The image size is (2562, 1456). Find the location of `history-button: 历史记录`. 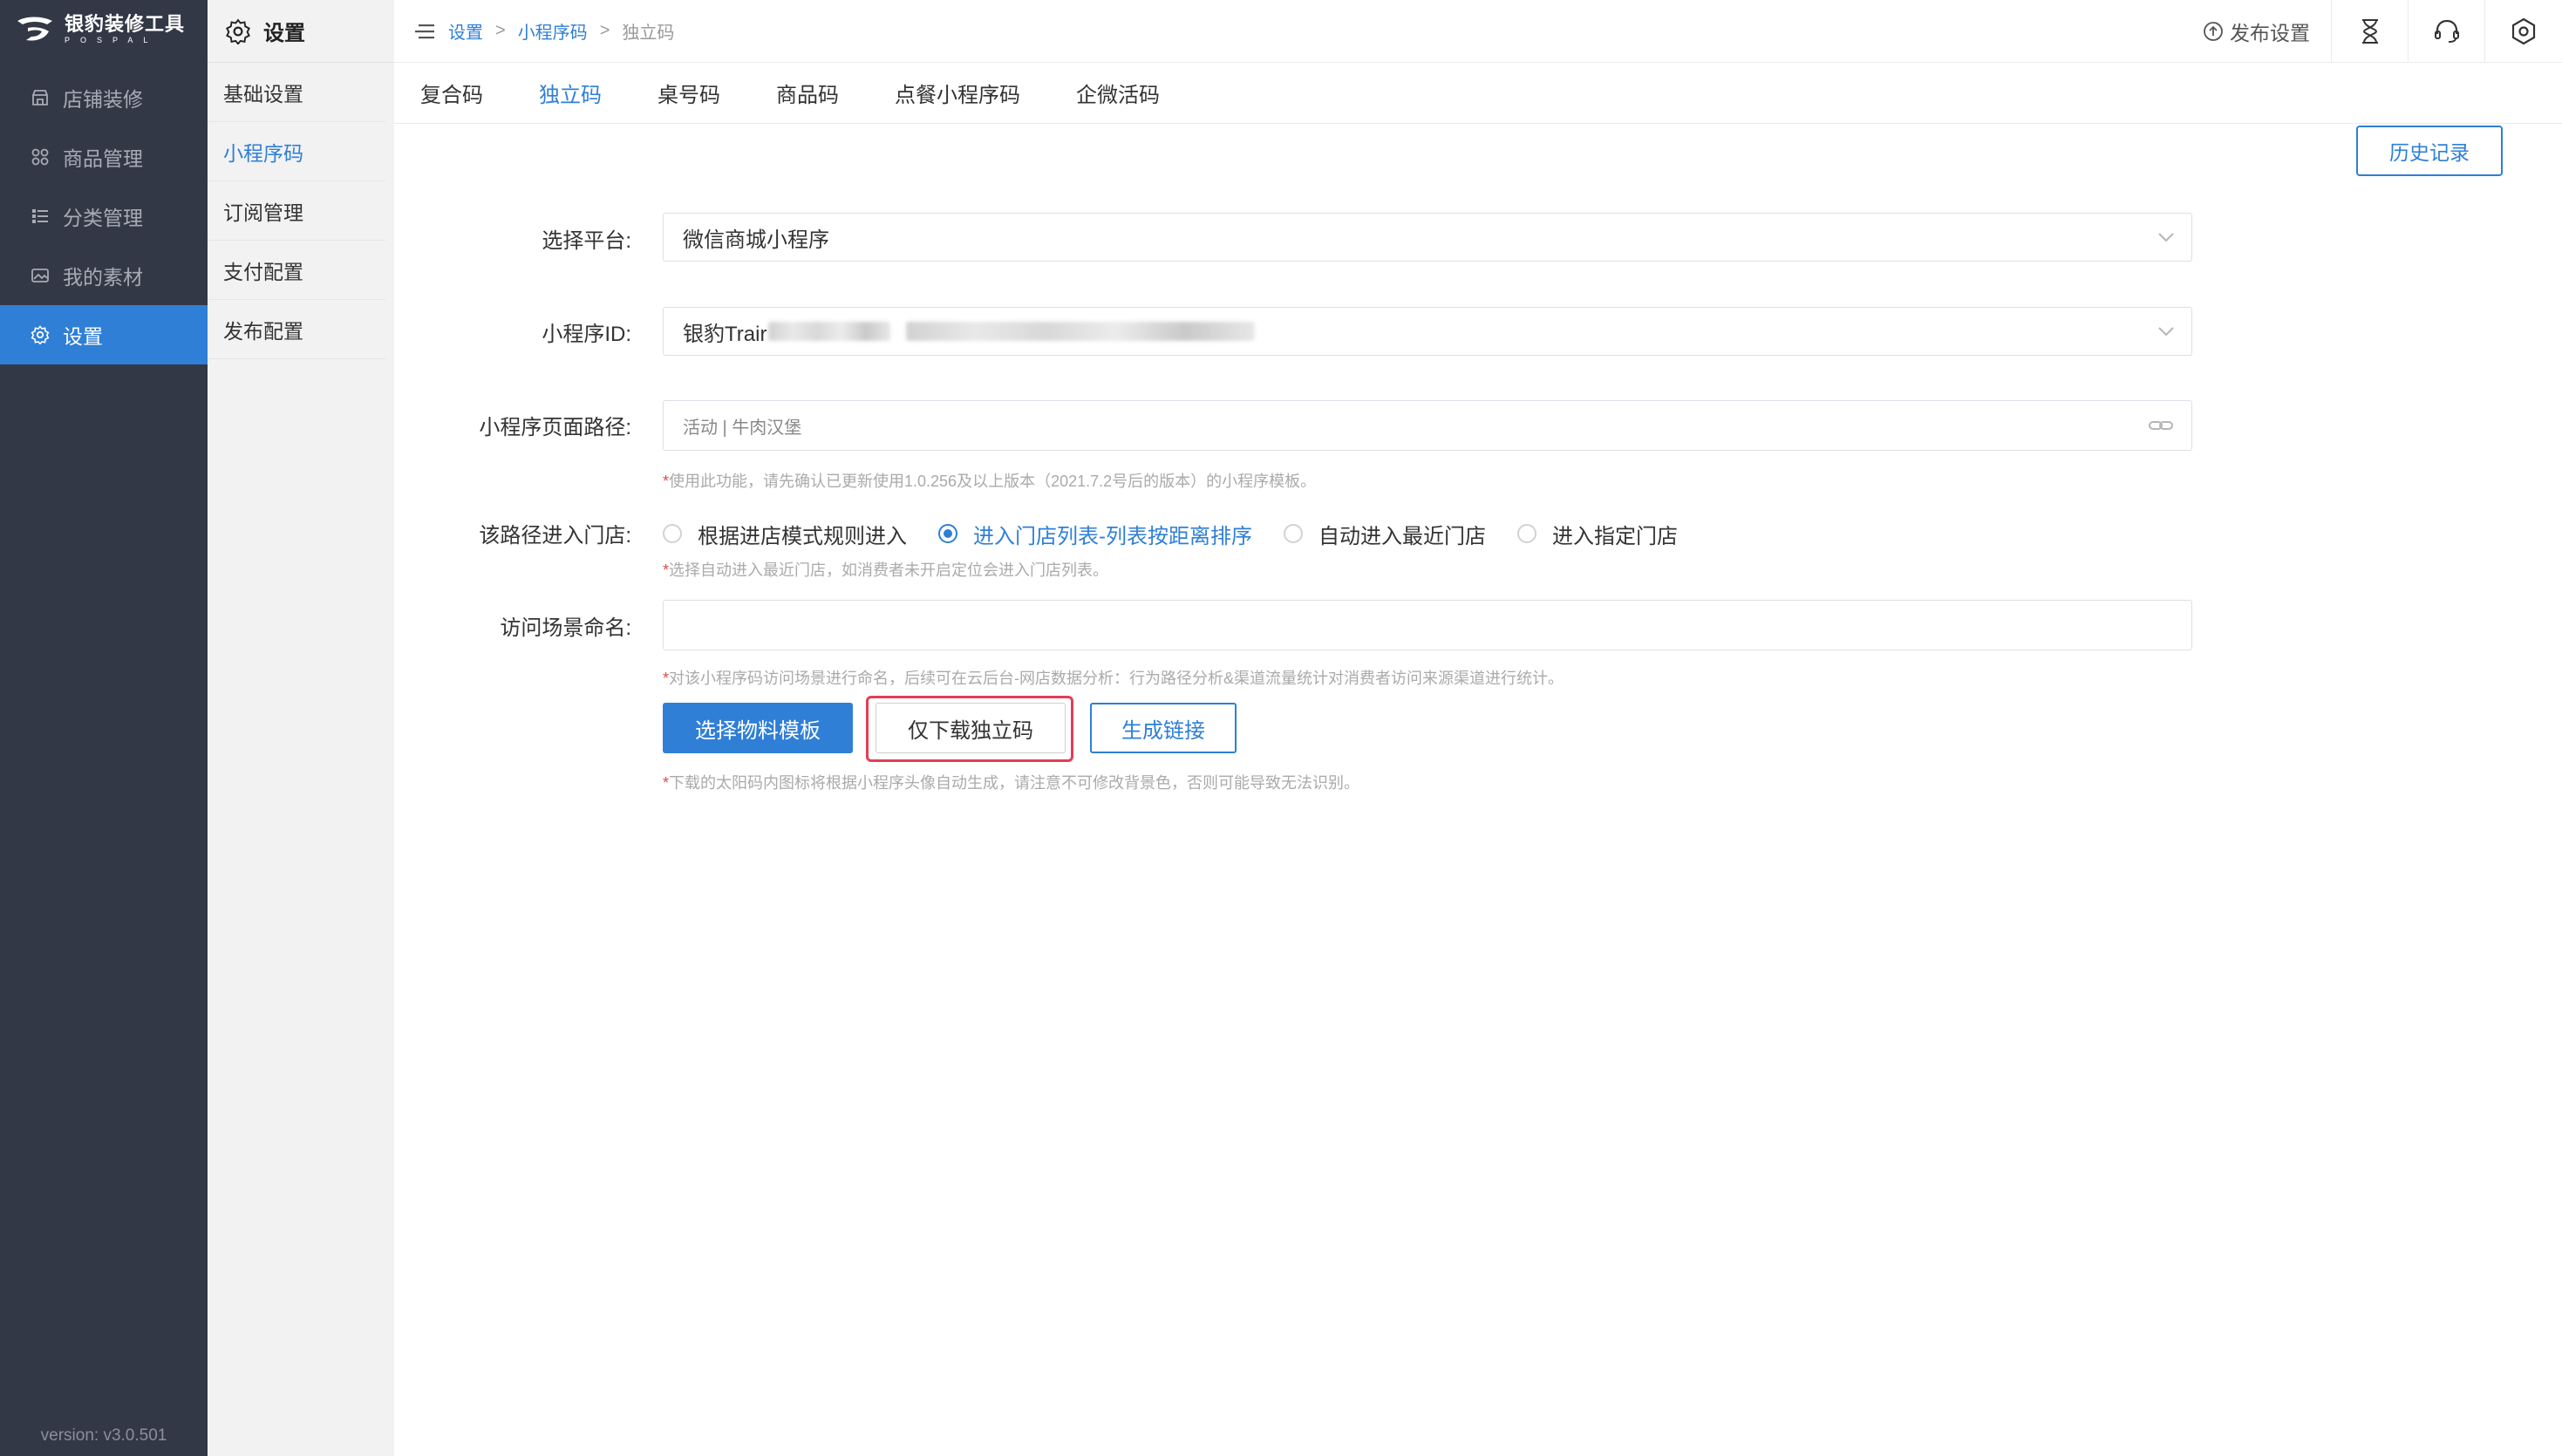

history-button: 历史记录 is located at coordinates (2429, 151).